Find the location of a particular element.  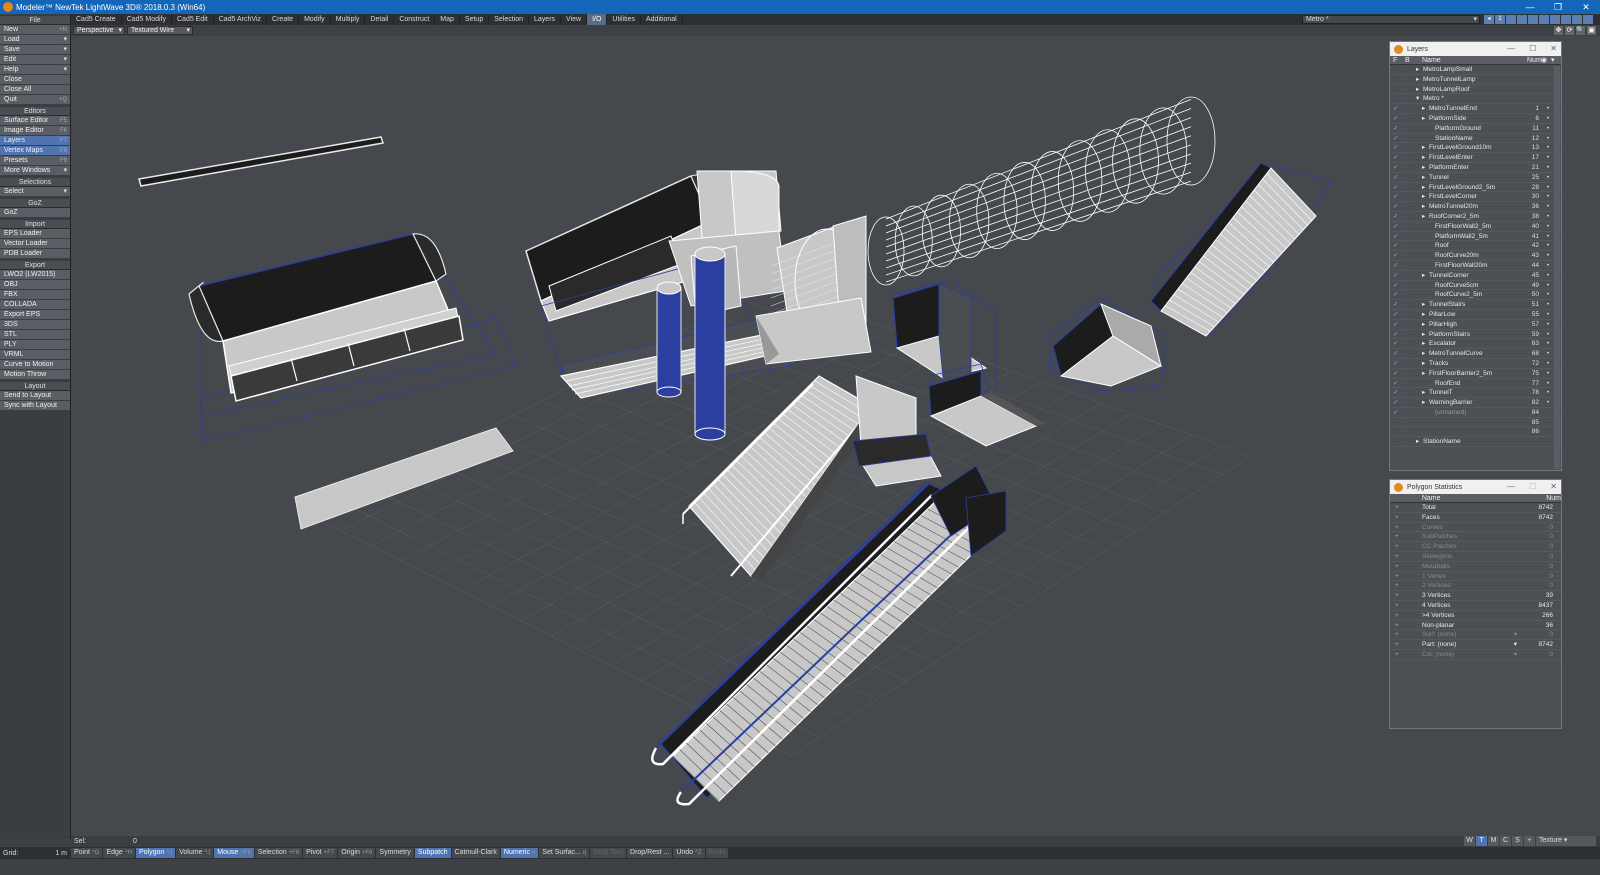

layer-row: ✓ · RoofCurve2_5m 50 • is located at coordinates (1475, 295).